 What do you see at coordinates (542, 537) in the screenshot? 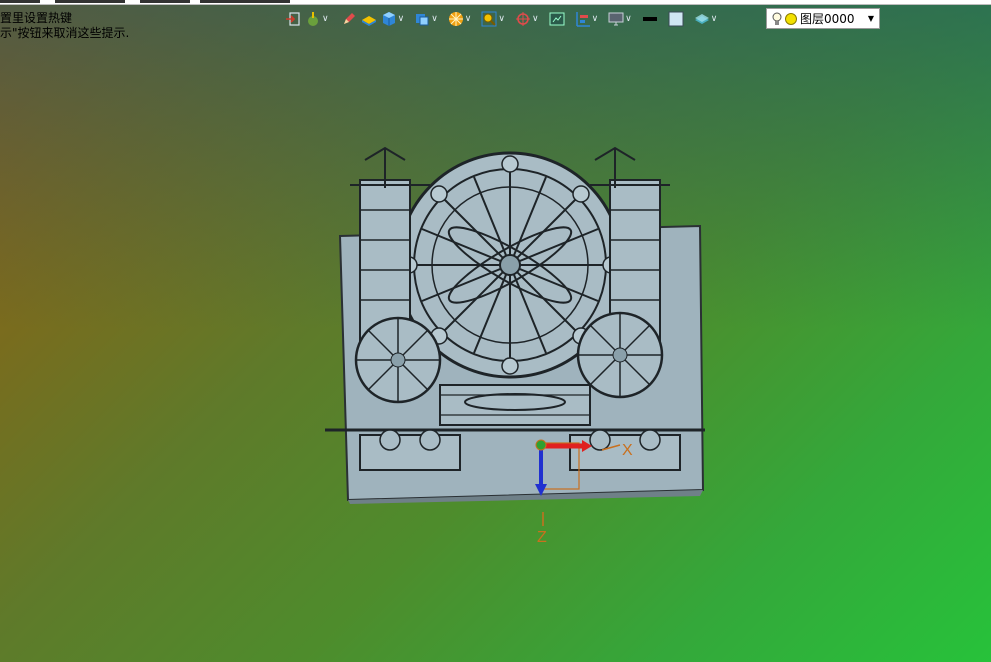
I see `z-axis-label: Z` at bounding box center [542, 537].